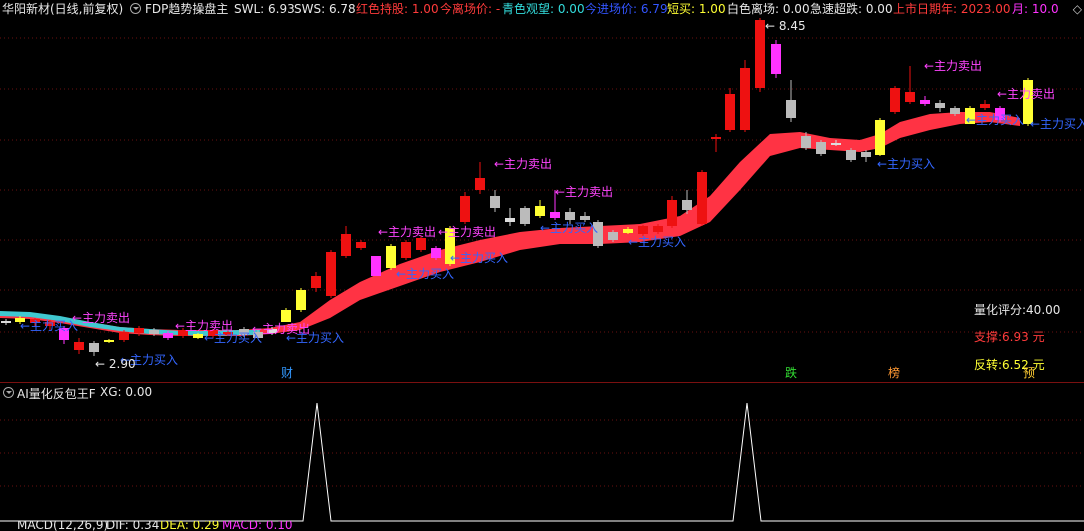 Image resolution: width=1084 pixels, height=531 pixels. I want to click on indicator-name: FDP趋势操盘主, so click(186, 9).